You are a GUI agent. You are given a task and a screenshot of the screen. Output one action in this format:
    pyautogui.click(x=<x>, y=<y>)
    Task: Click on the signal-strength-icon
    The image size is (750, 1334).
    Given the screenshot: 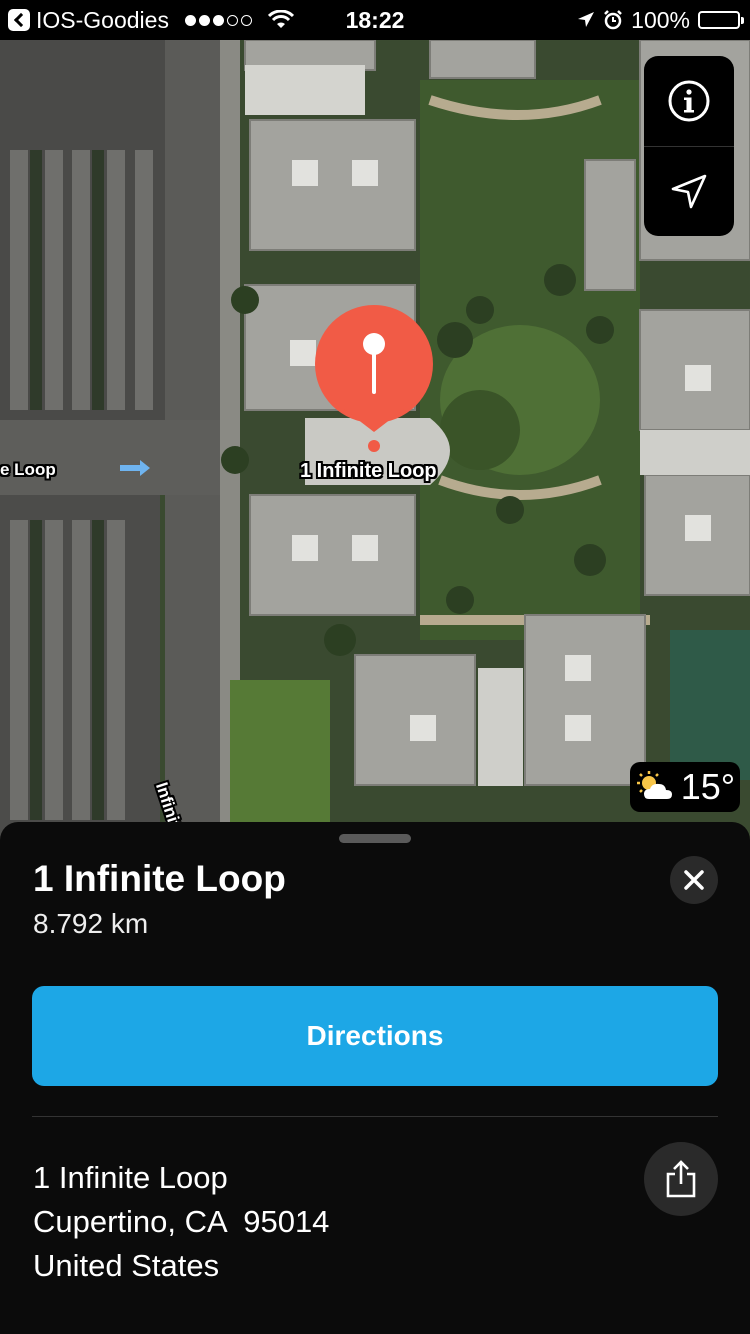 What is the action you would take?
    pyautogui.click(x=218, y=20)
    